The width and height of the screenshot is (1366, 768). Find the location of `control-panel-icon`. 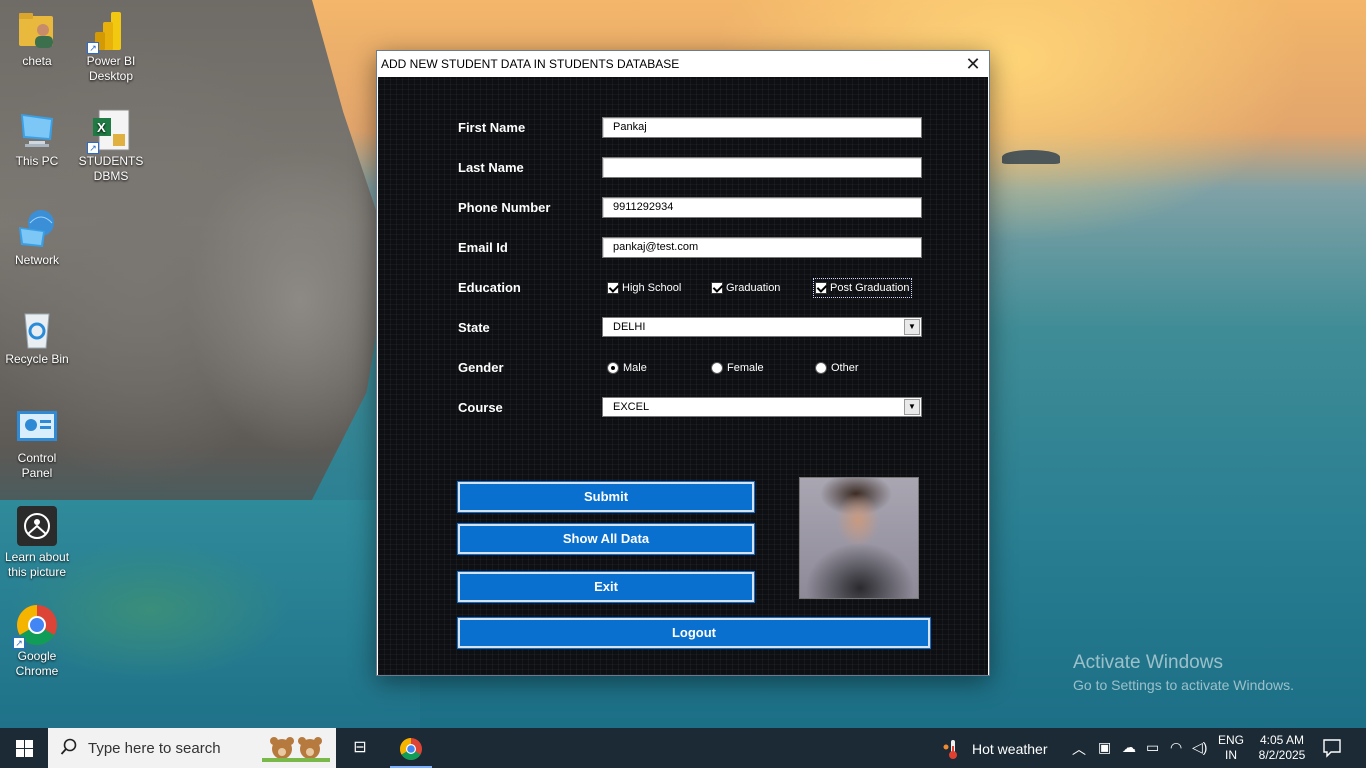

control-panel-icon is located at coordinates (37, 427).